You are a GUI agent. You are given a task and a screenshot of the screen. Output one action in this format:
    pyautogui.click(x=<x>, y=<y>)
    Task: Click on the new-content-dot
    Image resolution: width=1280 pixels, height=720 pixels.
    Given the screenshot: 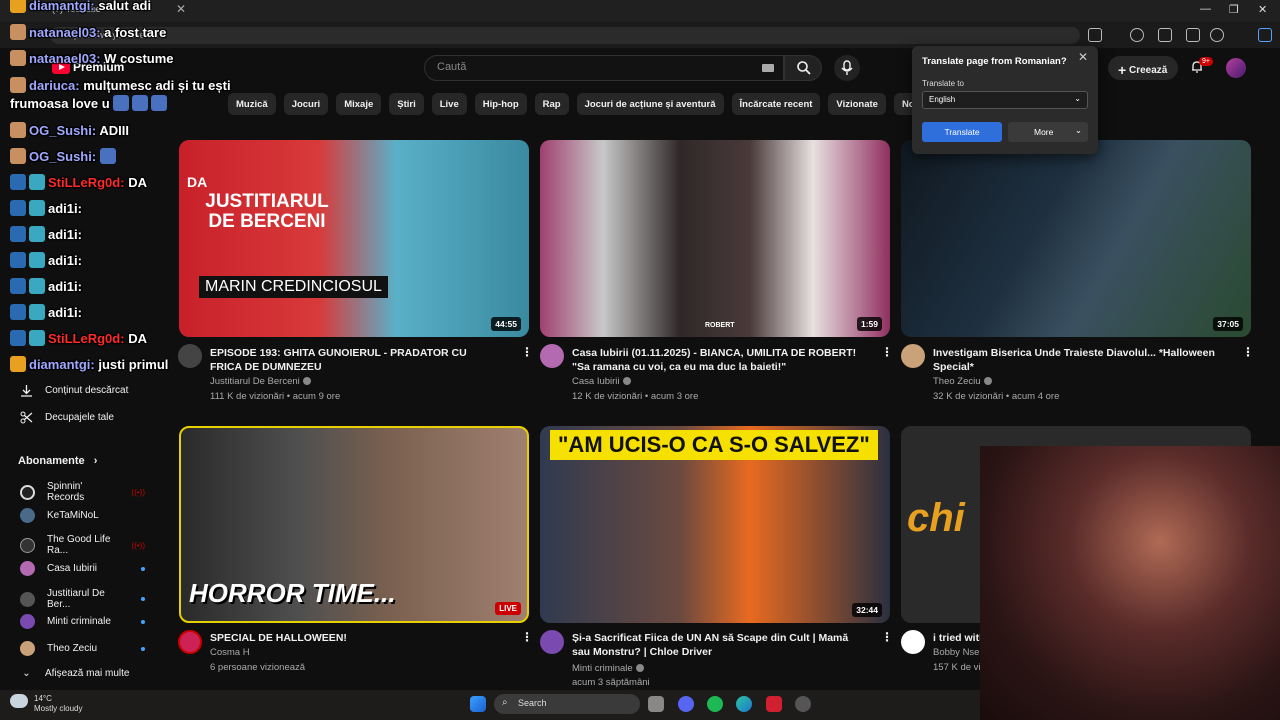 What is the action you would take?
    pyautogui.click(x=143, y=568)
    